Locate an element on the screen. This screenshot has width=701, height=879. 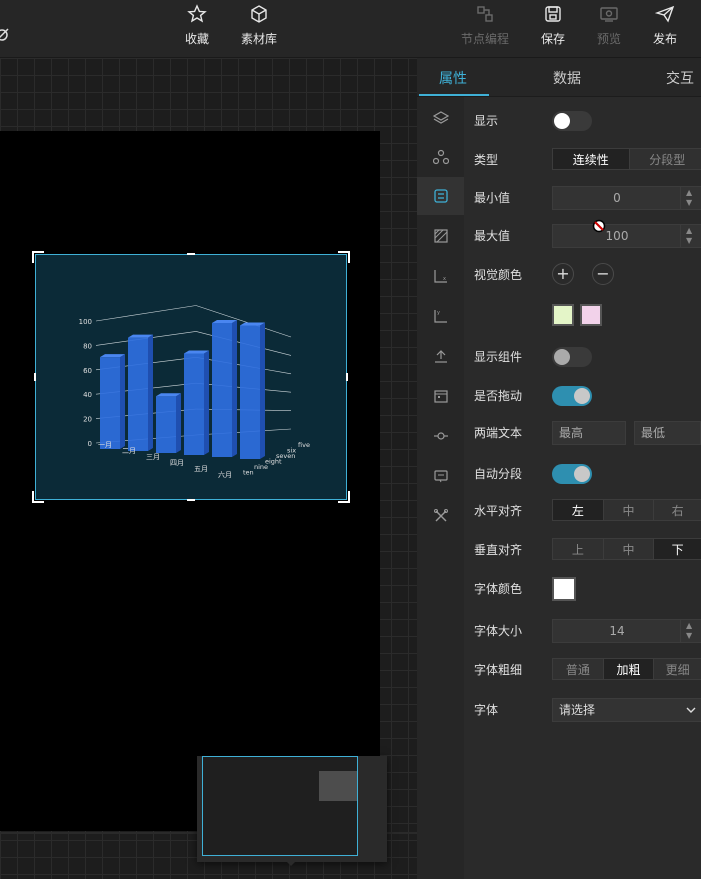
show-label: 显示 is located at coordinates (486, 121).